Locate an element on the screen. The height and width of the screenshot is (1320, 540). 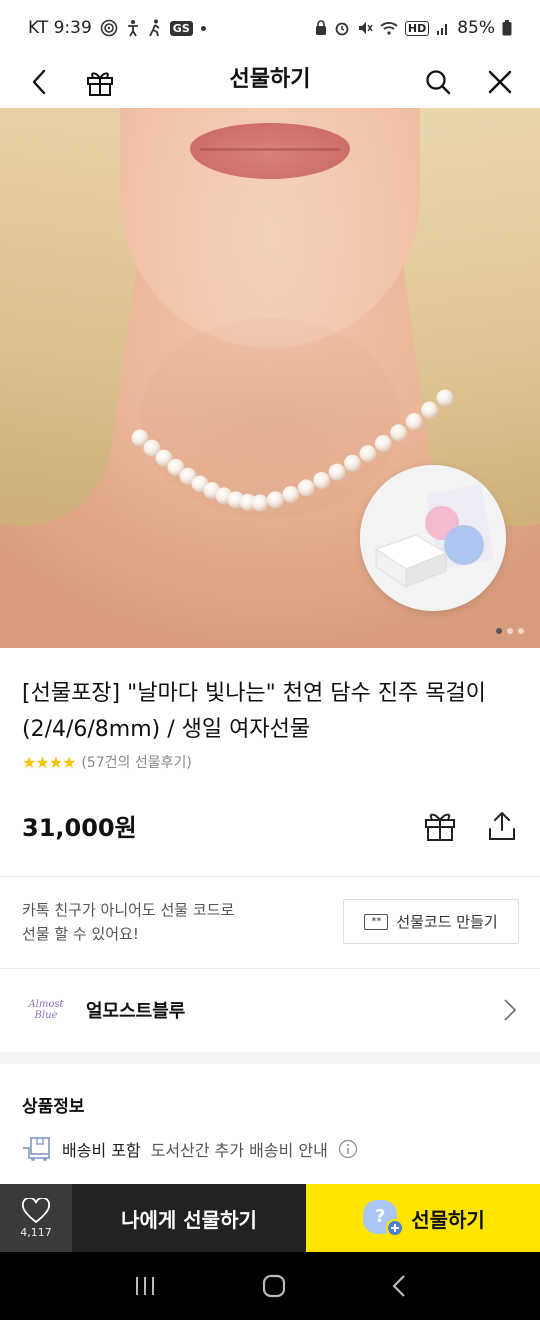
send-gift-button: ? 선물하기 is located at coordinates (423, 1218).